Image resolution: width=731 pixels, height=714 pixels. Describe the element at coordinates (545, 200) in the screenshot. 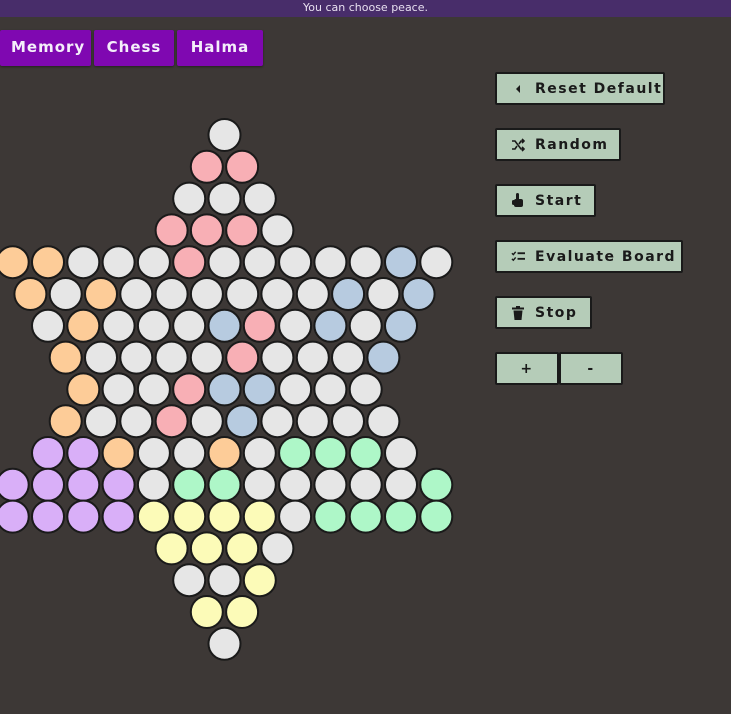

I see `start-button: Start` at that location.